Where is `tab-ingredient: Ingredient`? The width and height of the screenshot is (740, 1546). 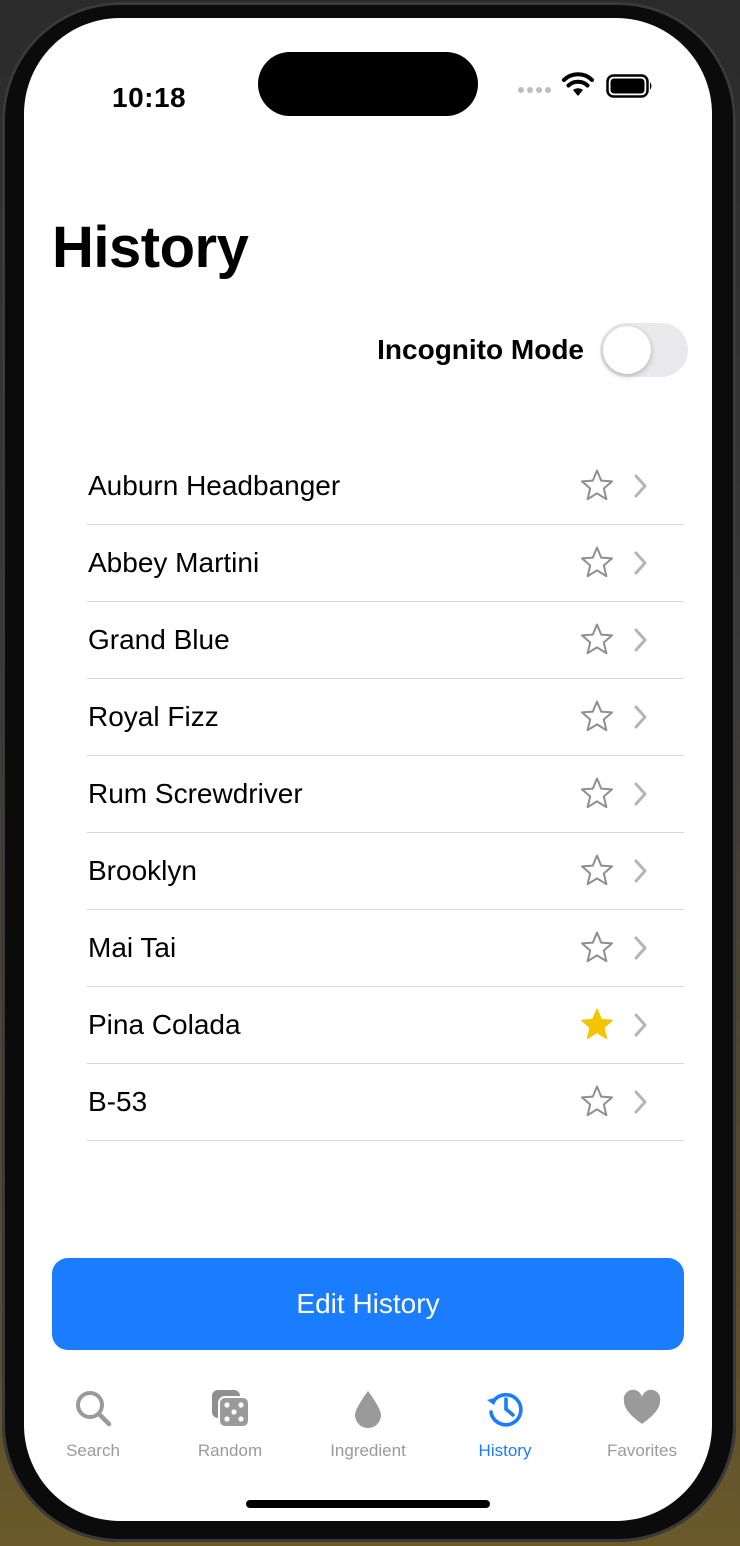 tab-ingredient: Ingredient is located at coordinates (368, 1422).